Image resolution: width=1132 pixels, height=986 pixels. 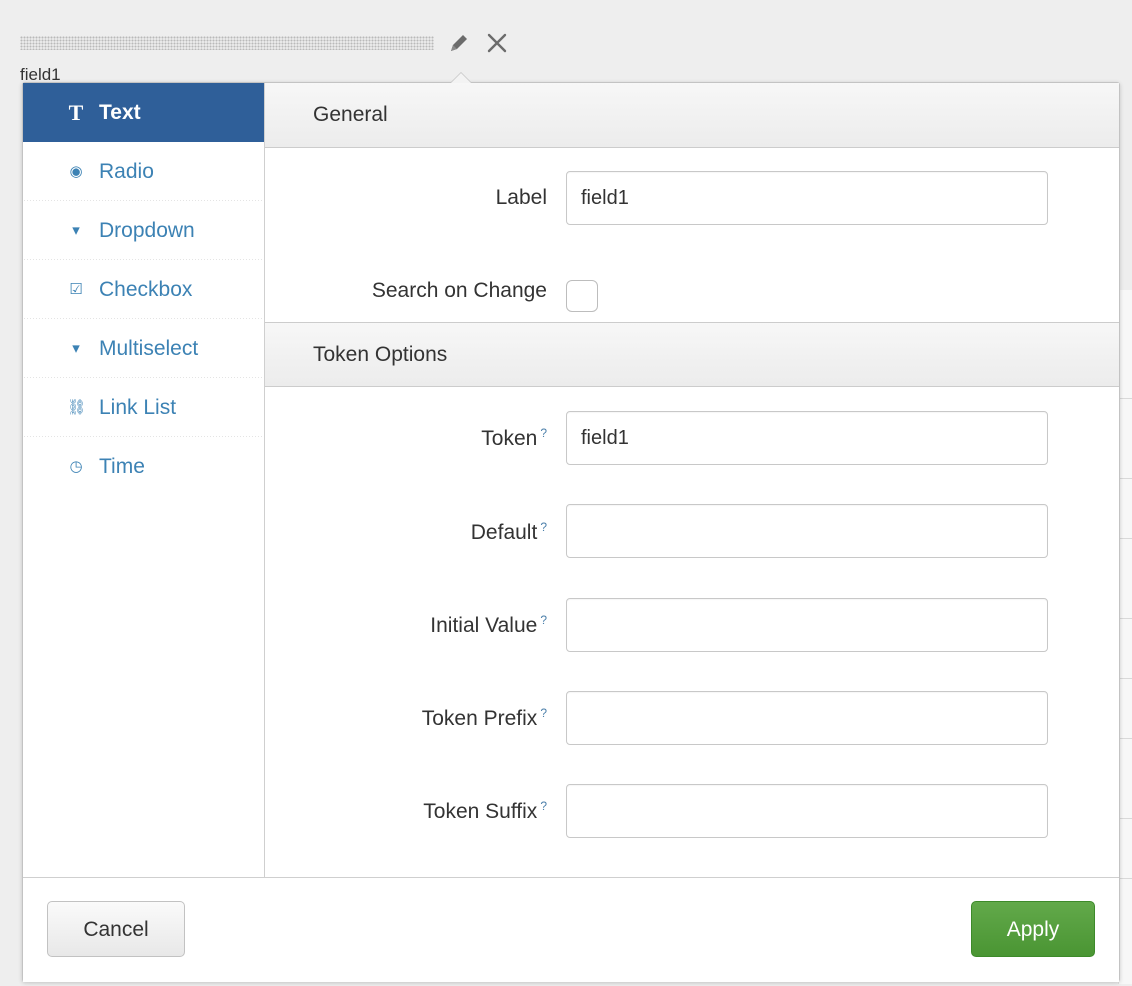 I want to click on cancel-button: Cancel, so click(x=116, y=929).